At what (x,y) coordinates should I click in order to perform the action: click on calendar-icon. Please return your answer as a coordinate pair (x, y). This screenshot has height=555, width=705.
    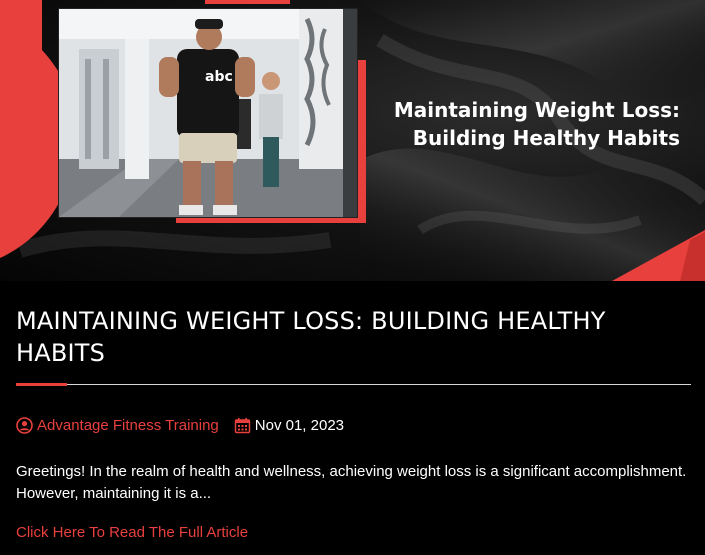
    Looking at the image, I should click on (242, 425).